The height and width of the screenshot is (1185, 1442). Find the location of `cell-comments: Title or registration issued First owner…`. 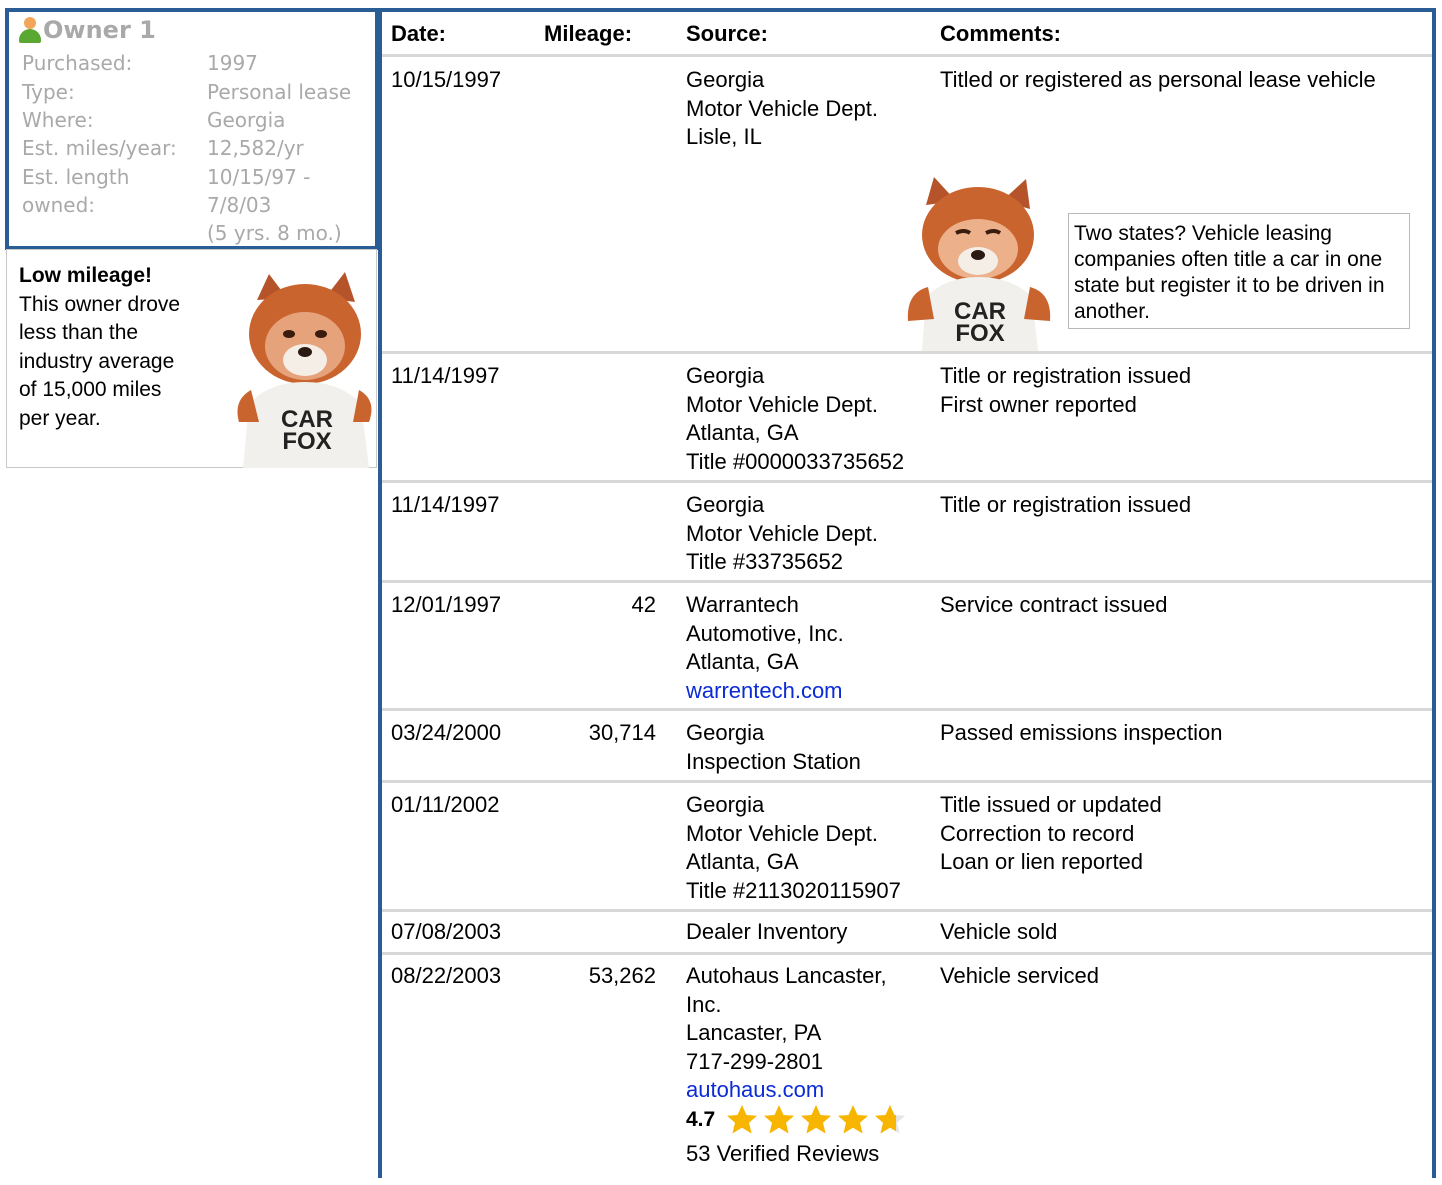

cell-comments: Title or registration issued First owner… is located at coordinates (1065, 390).